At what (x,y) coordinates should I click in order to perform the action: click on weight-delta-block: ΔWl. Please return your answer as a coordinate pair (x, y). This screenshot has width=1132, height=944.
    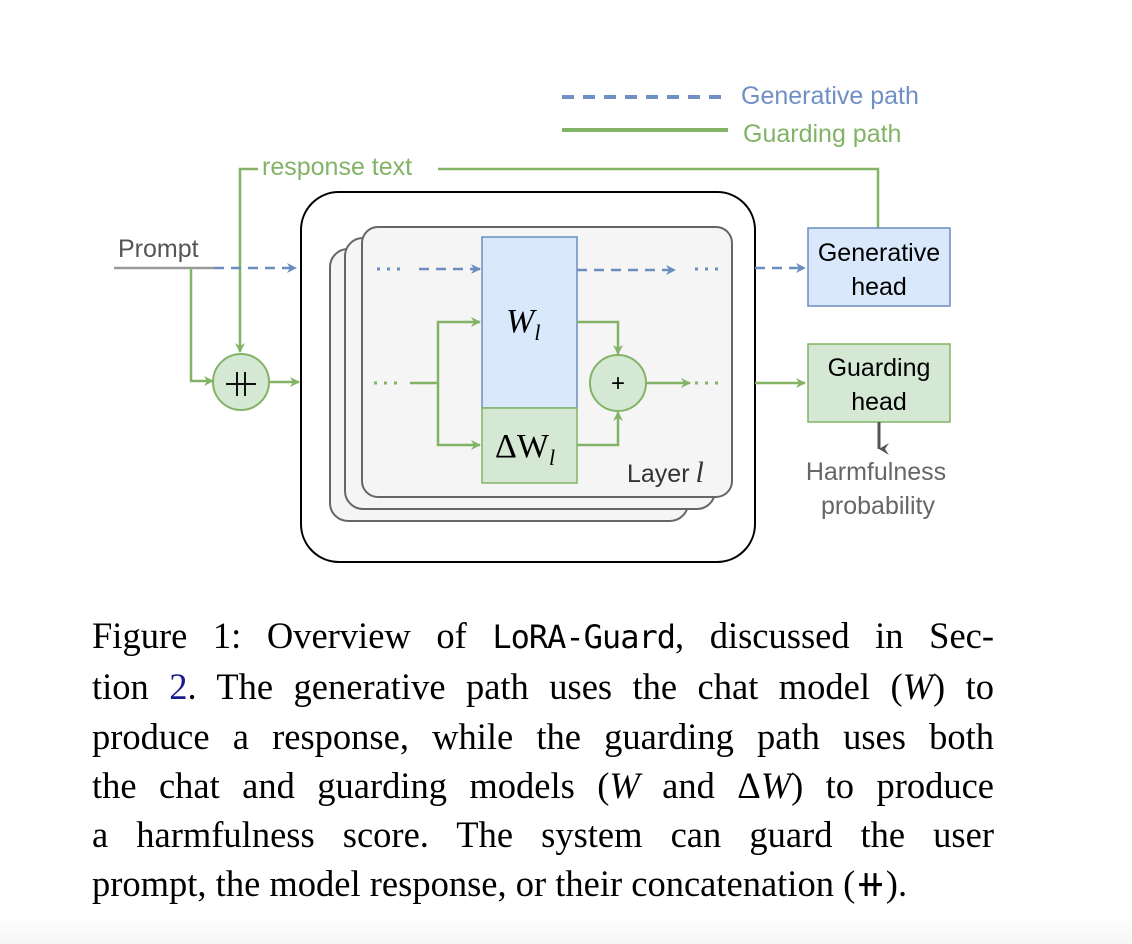
    Looking at the image, I should click on (529, 445).